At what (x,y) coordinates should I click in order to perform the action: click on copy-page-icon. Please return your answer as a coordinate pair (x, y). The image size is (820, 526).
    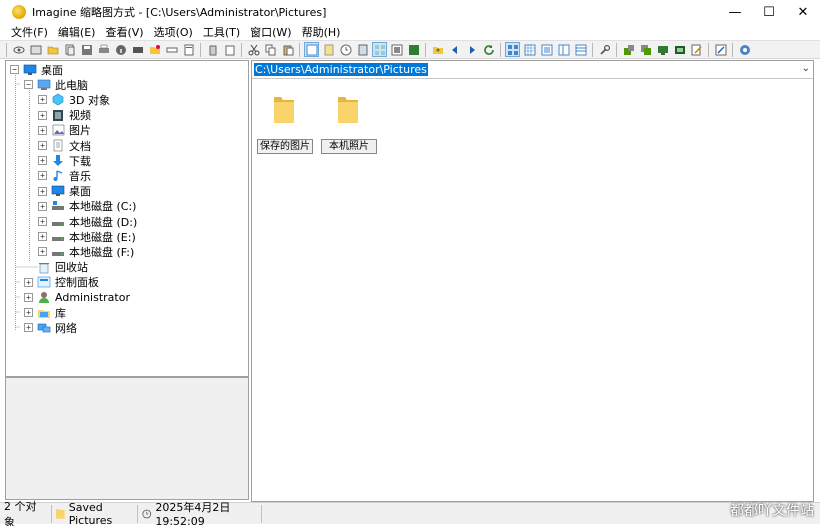
    Looking at the image, I should click on (69, 49).